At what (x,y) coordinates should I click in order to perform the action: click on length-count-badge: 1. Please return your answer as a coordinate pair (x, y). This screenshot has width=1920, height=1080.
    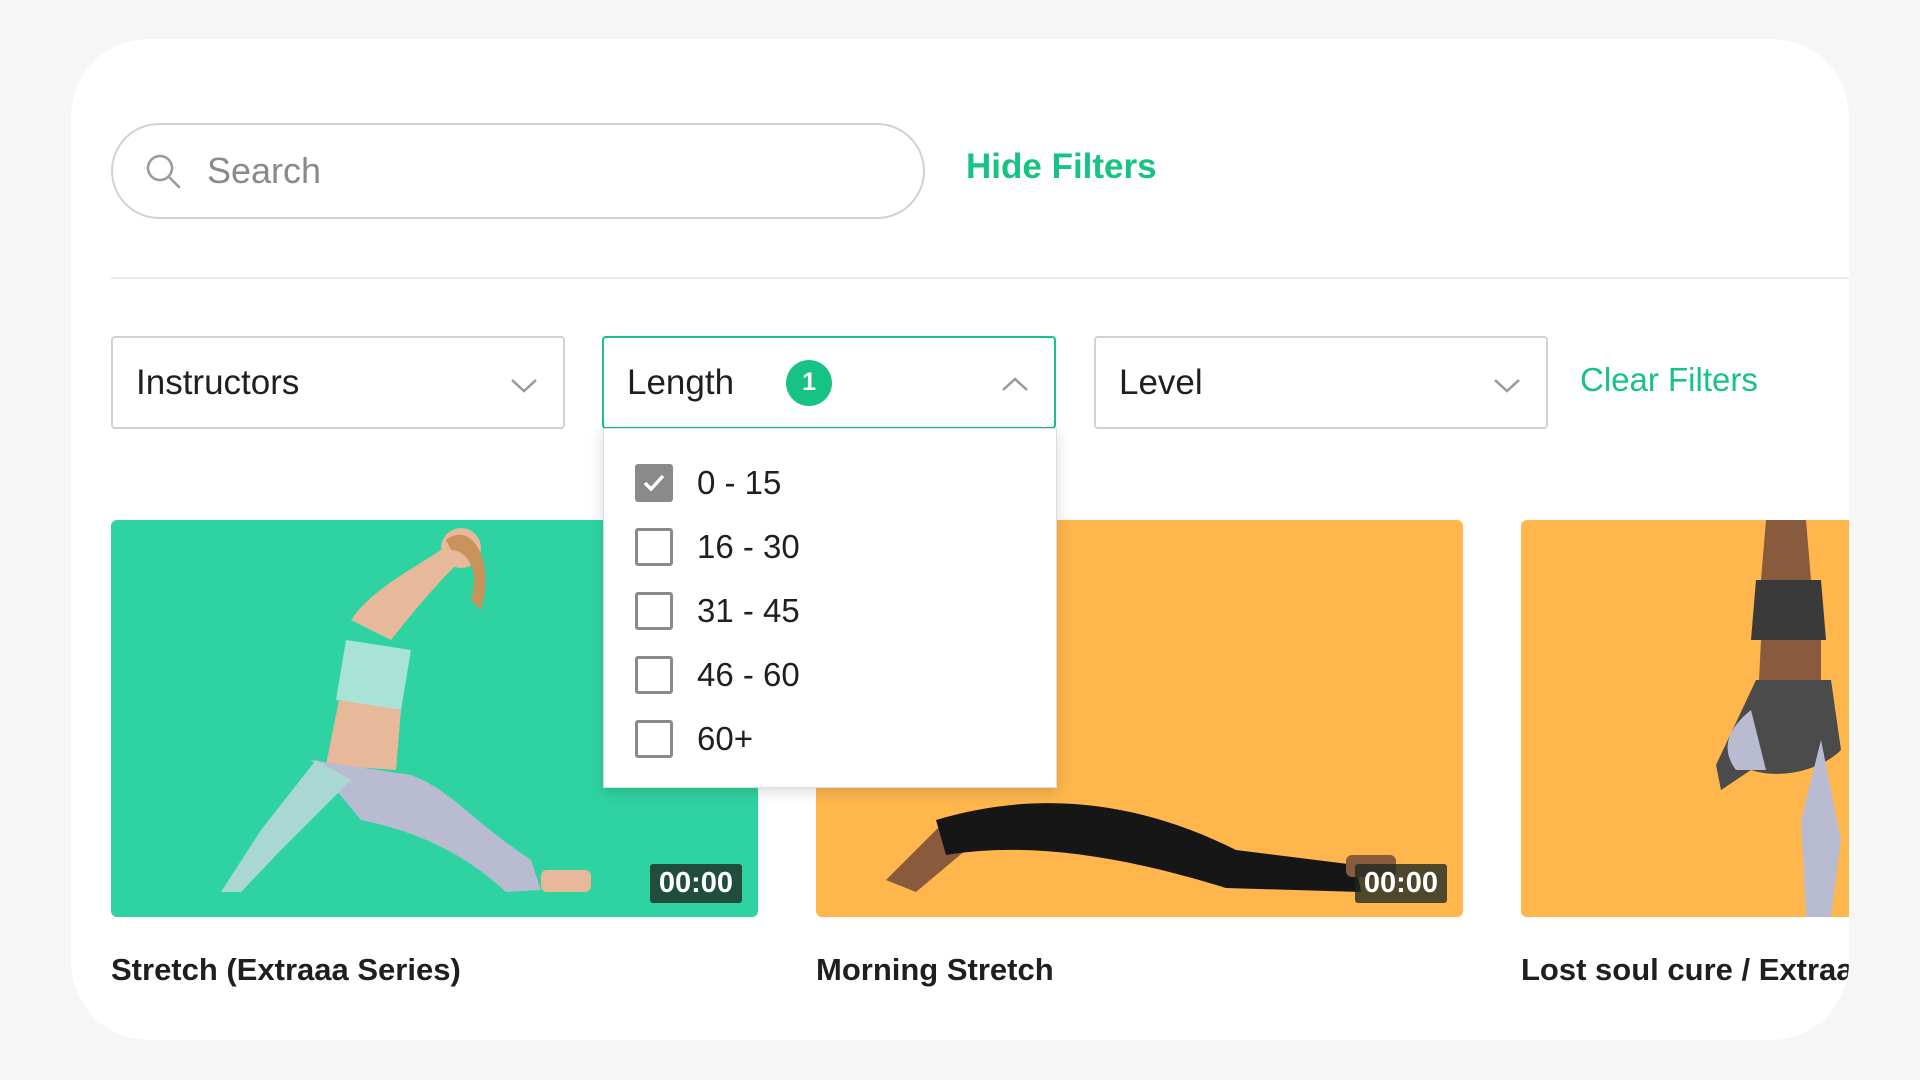
    Looking at the image, I should click on (809, 382).